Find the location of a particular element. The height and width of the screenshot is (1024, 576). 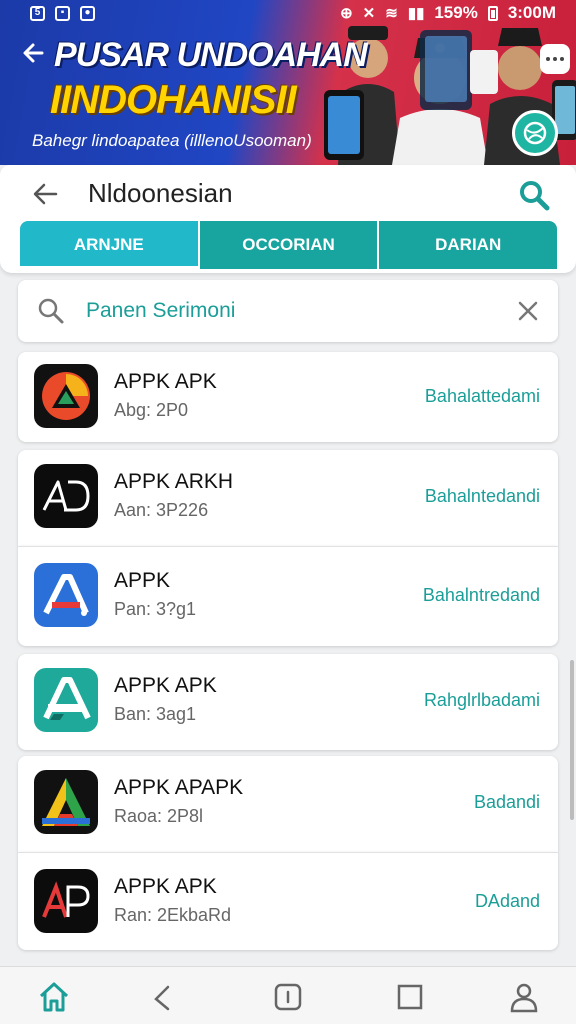

app-meta: Abg: 2P0 is located at coordinates (151, 410).